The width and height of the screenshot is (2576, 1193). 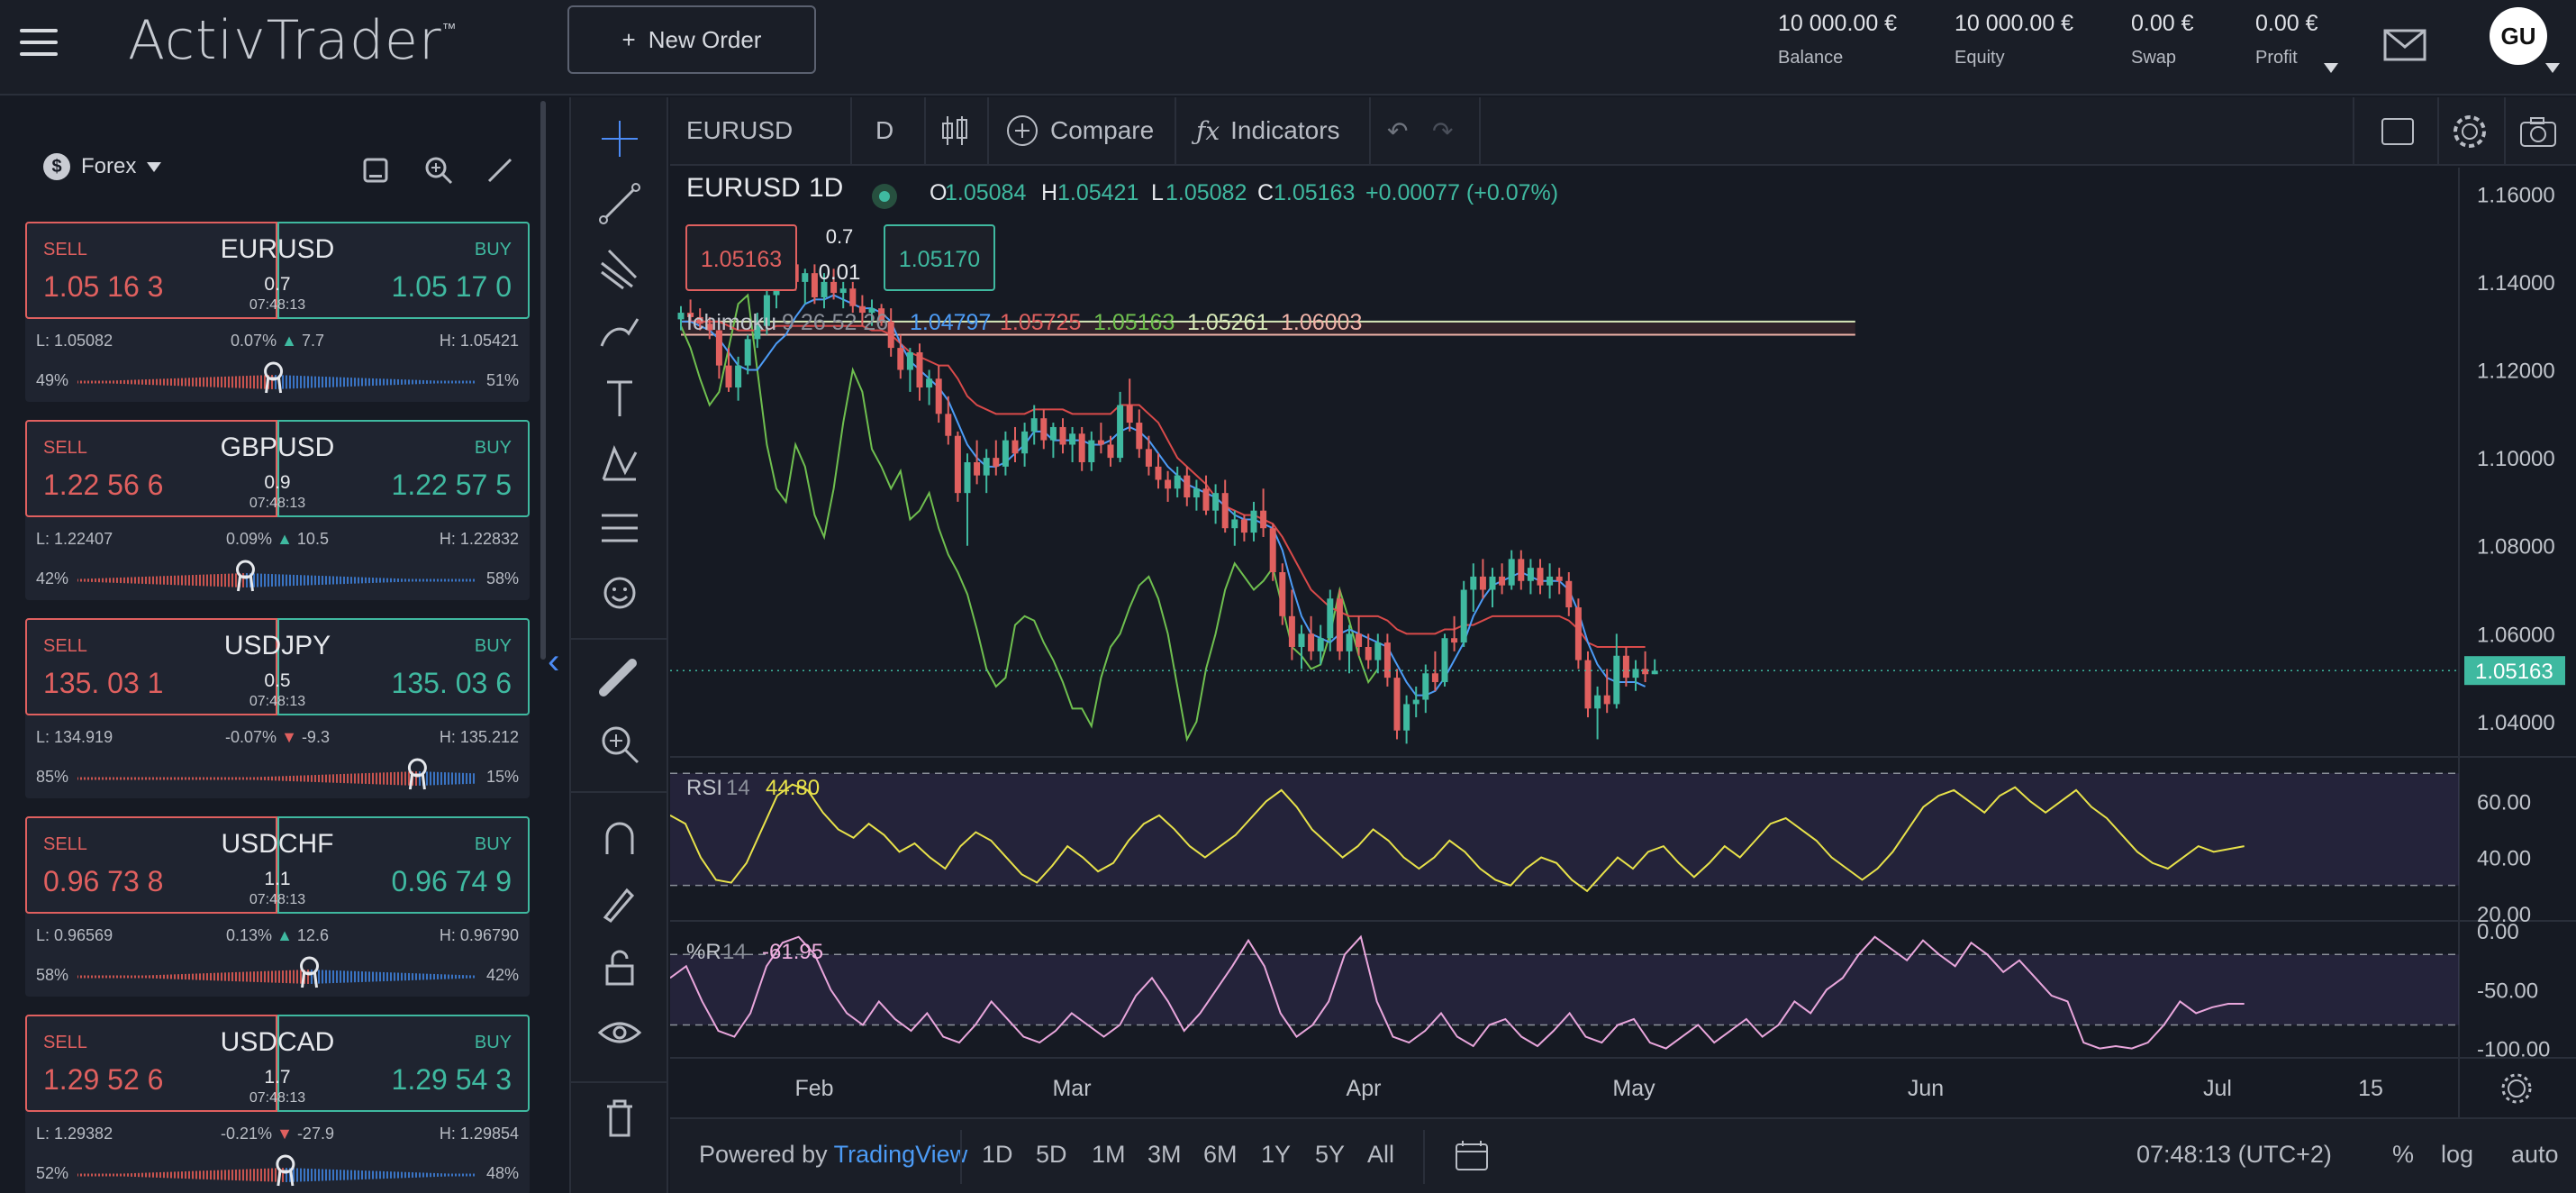 What do you see at coordinates (543, 380) in the screenshot?
I see `watchlist-scrollbar` at bounding box center [543, 380].